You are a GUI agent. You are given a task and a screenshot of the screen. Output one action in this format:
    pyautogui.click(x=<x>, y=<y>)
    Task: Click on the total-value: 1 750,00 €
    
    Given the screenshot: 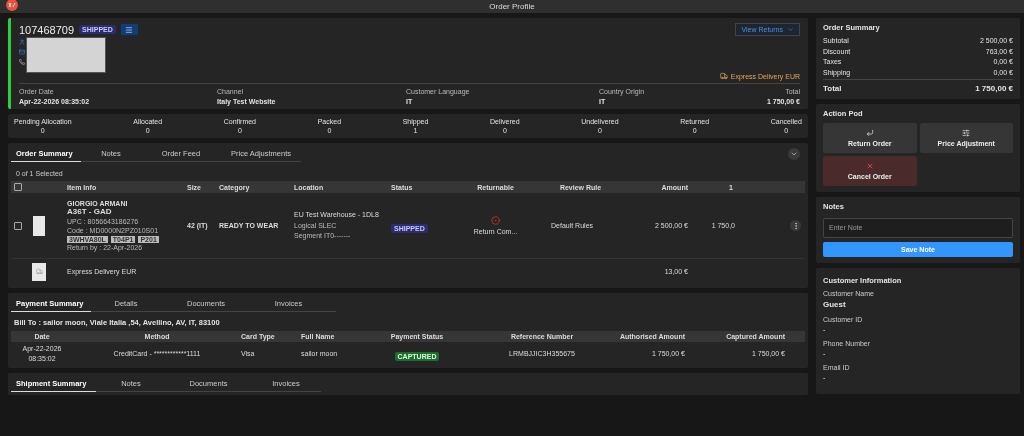 What is the action you would take?
    pyautogui.click(x=994, y=88)
    